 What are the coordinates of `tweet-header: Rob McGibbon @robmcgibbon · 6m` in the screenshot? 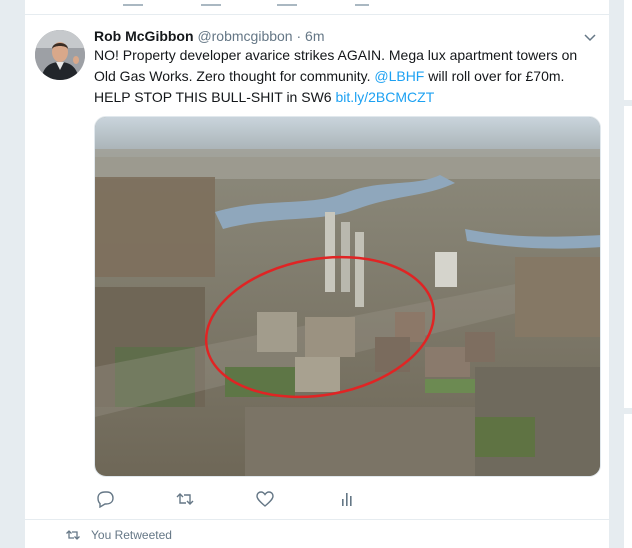 It's located at (209, 36).